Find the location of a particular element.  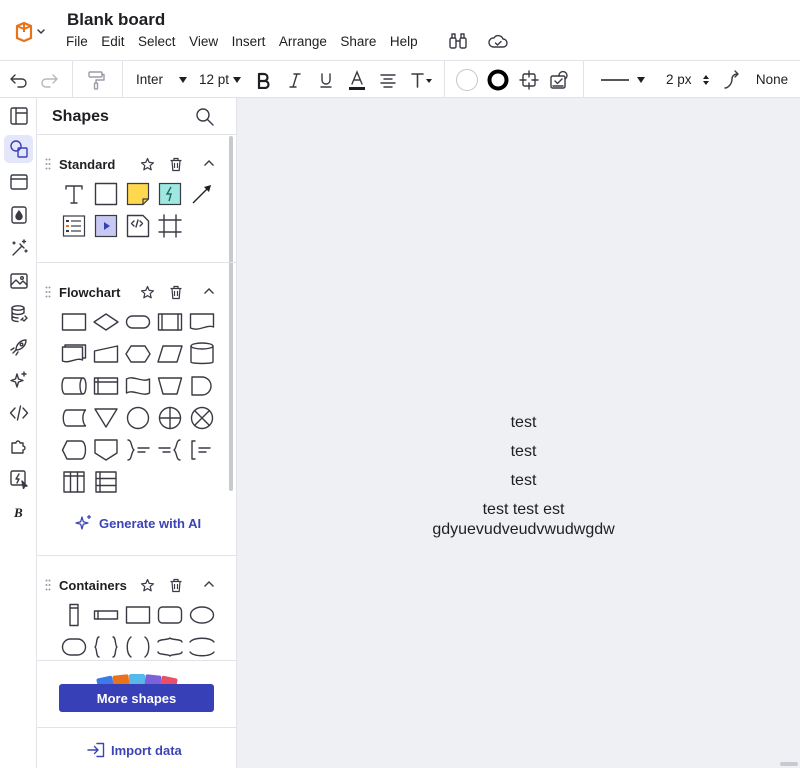

rail-actions-button is located at coordinates (18, 479).